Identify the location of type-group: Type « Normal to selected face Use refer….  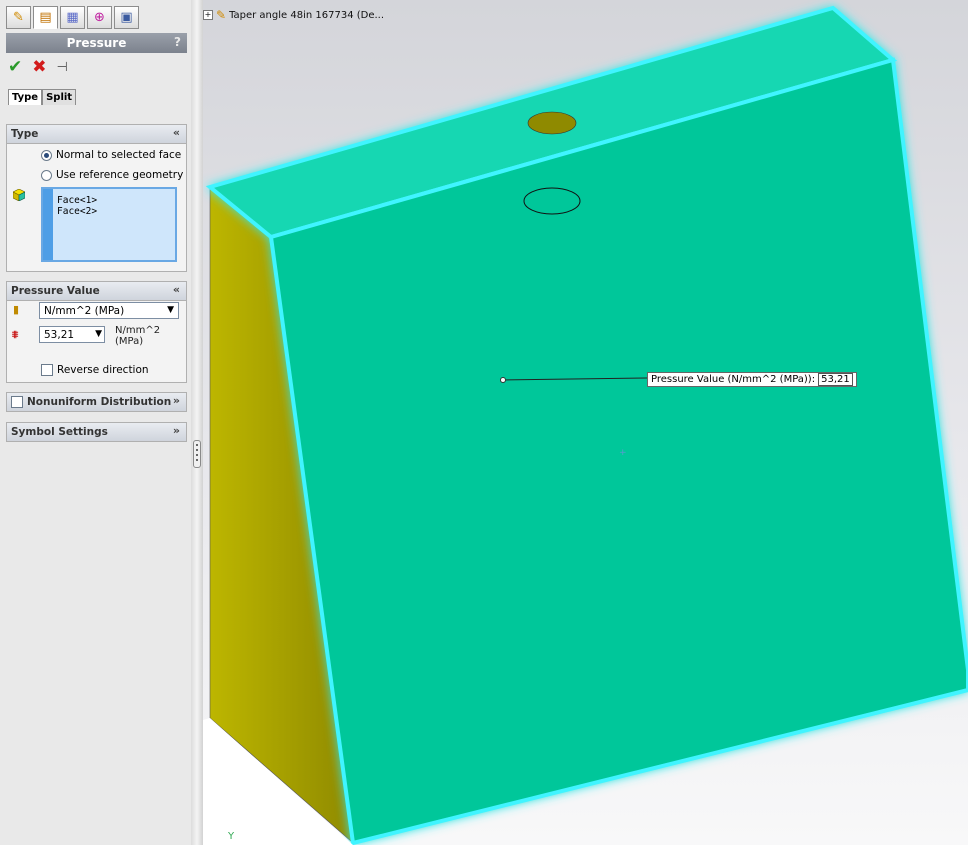
(96, 198).